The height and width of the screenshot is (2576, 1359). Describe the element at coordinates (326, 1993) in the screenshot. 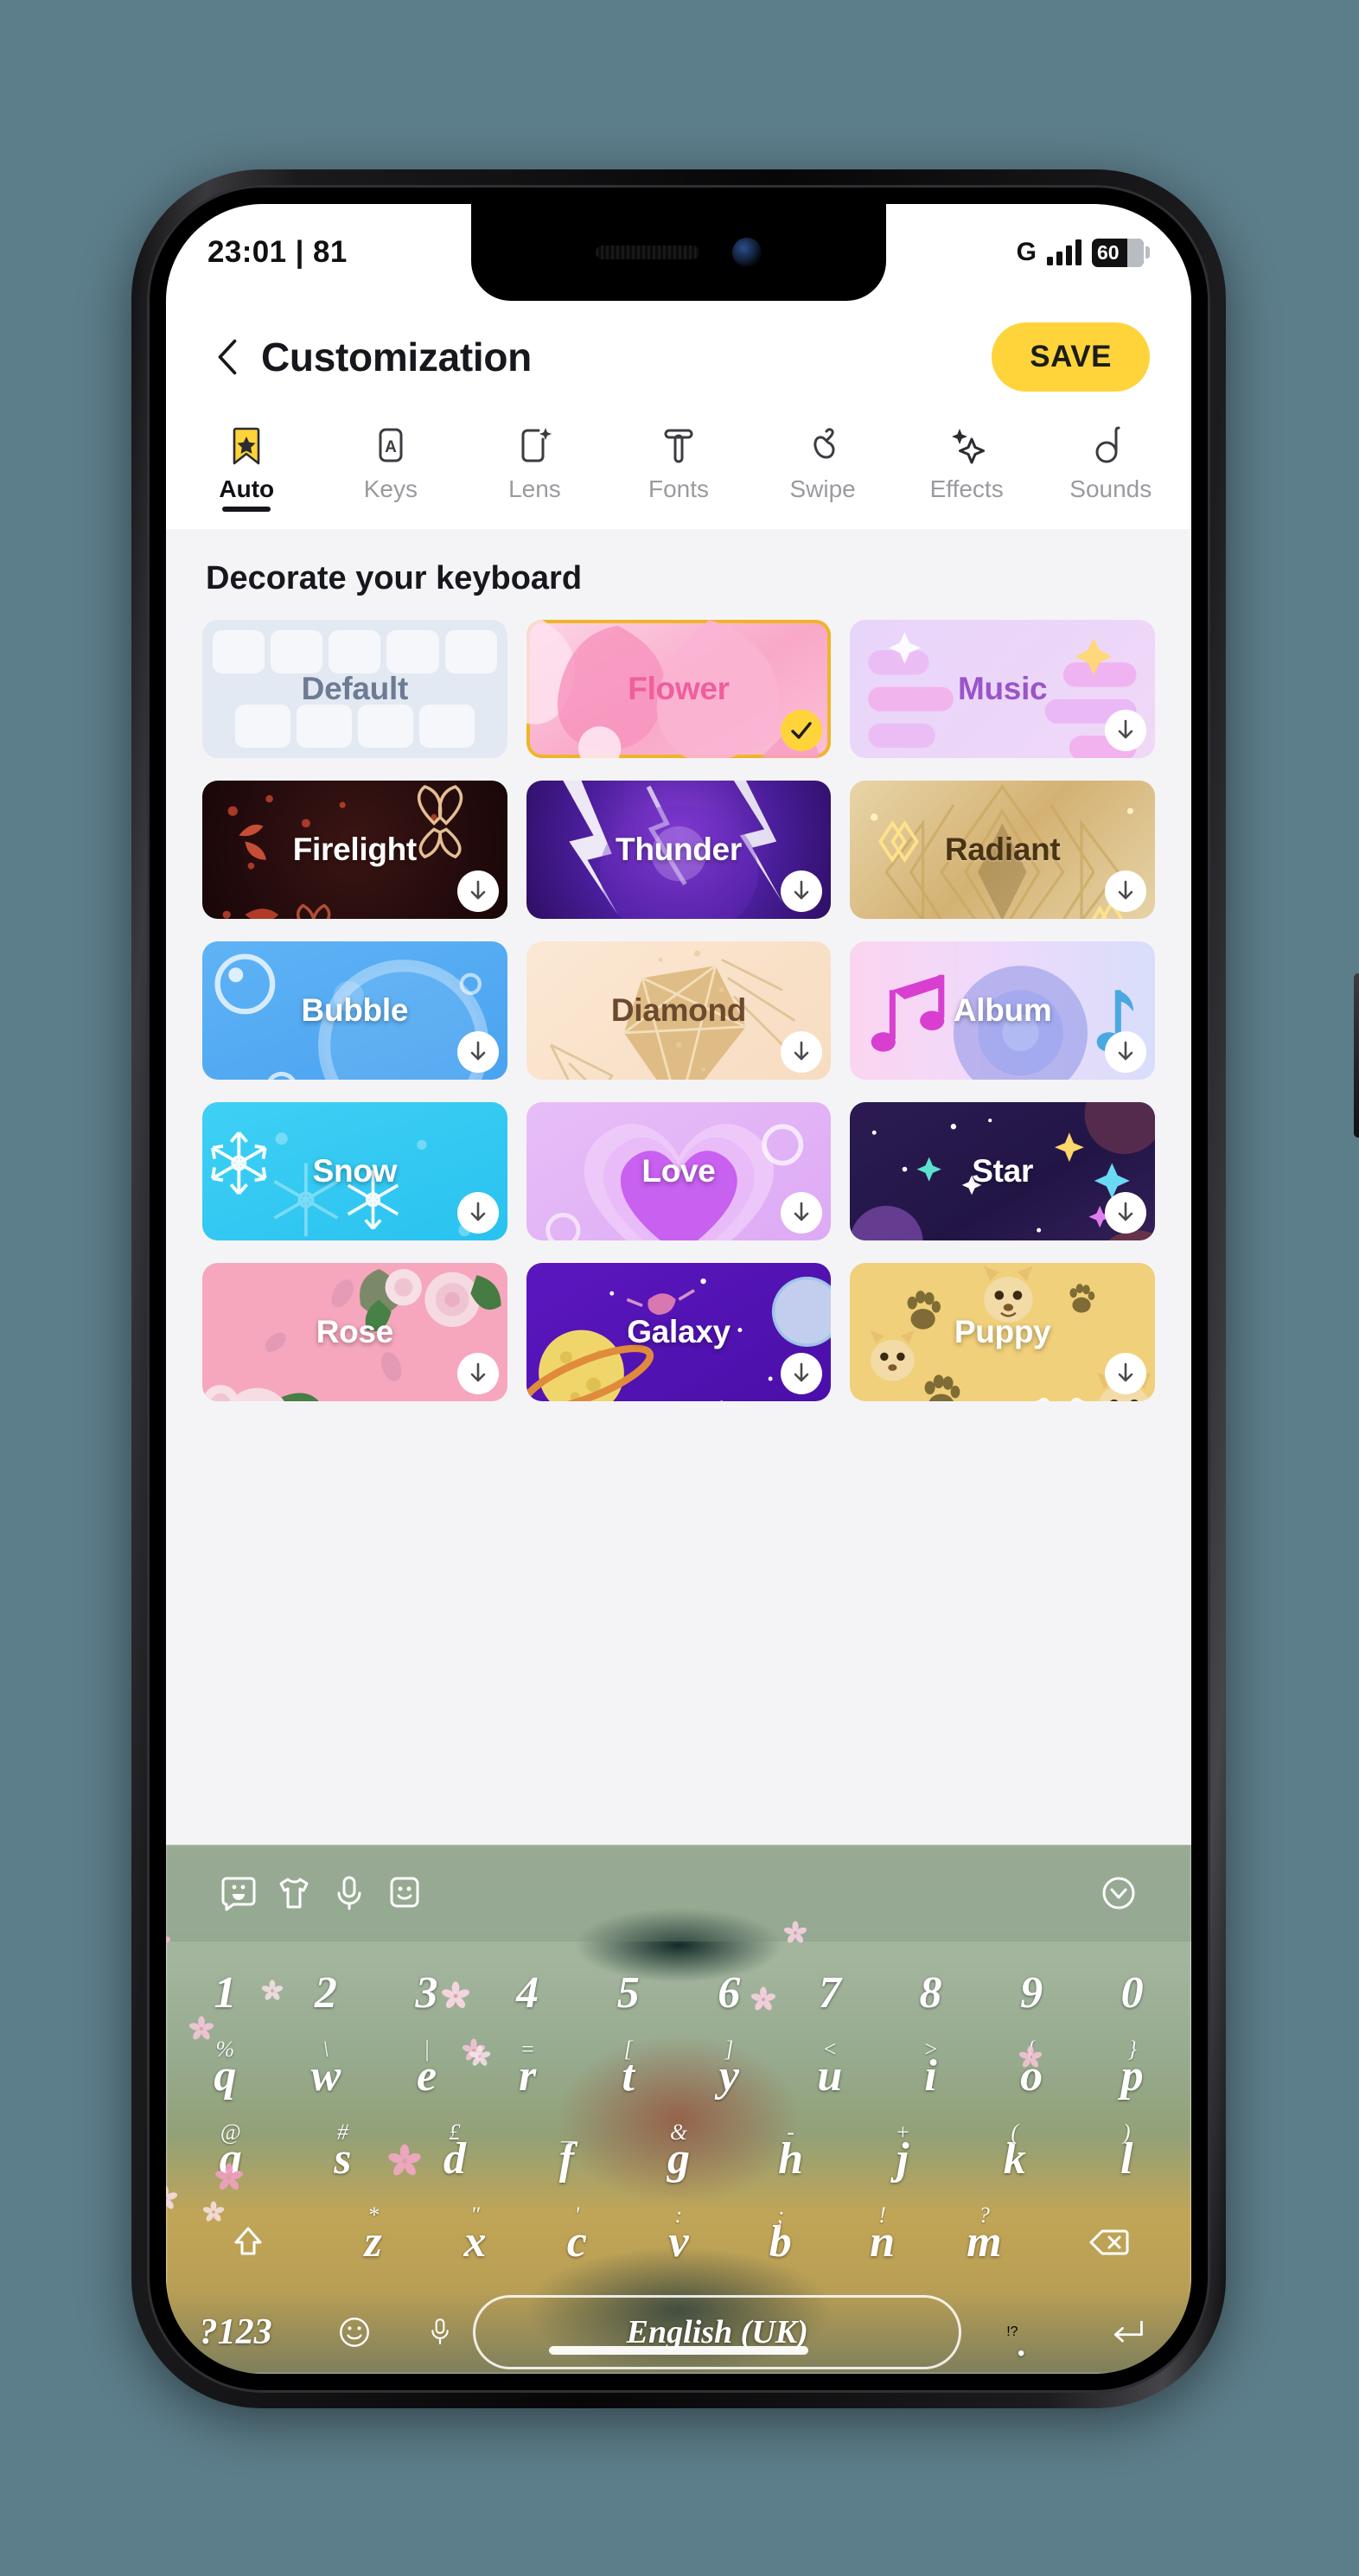

I see `key-2: 2` at that location.